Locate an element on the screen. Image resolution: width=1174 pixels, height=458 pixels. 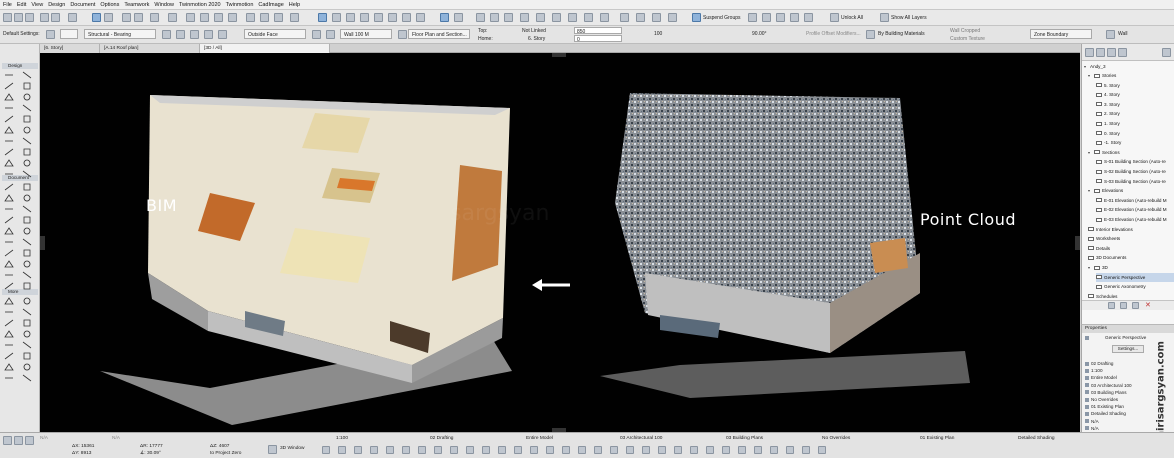
teamwork-icon is located at coordinates (218, 17).